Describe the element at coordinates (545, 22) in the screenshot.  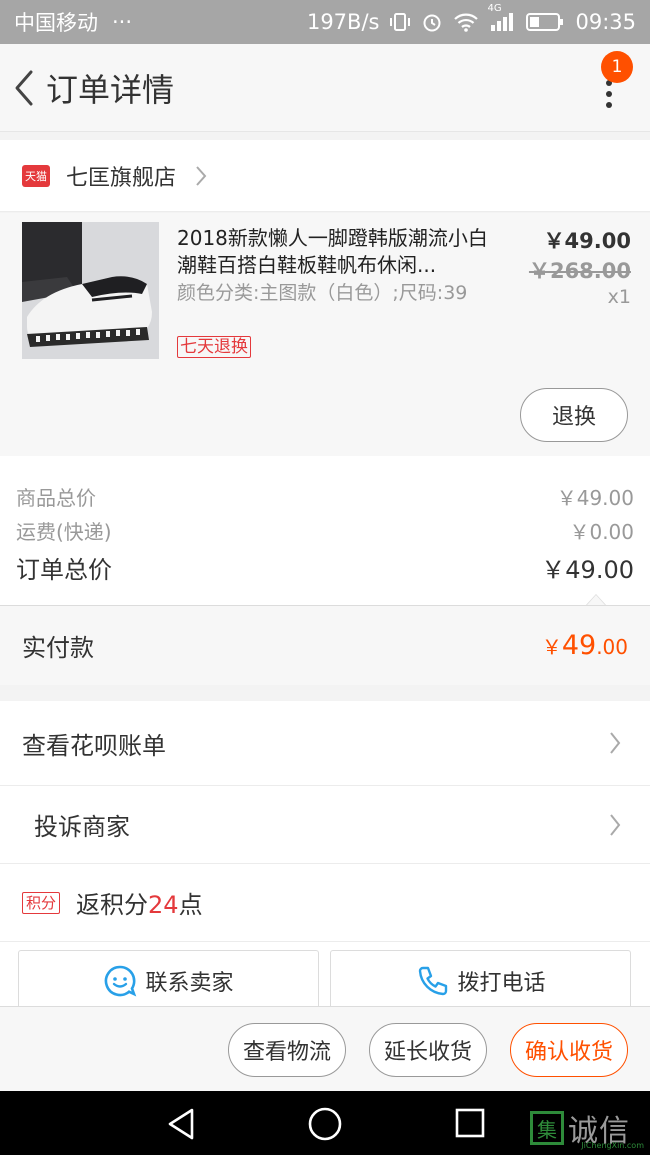
I see `battery-icon` at that location.